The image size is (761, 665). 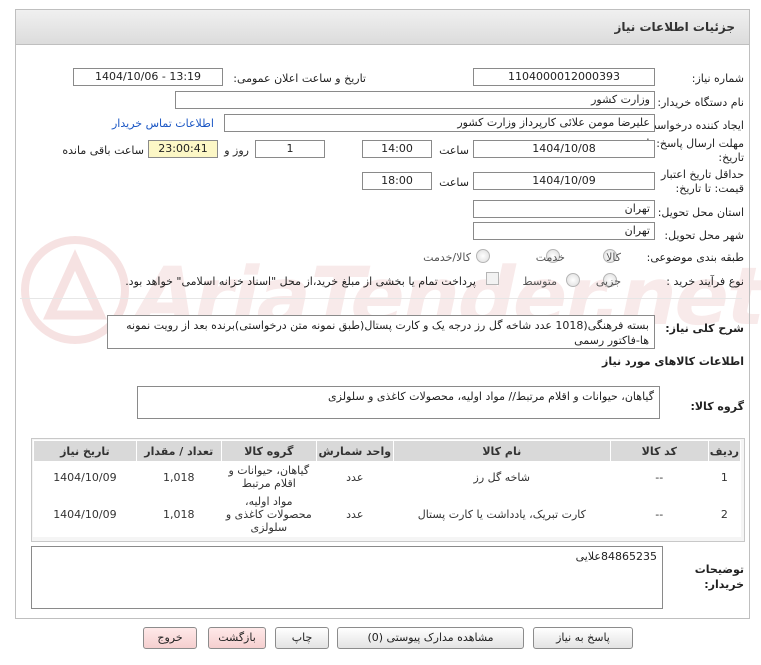 What do you see at coordinates (236, 150) in the screenshot?
I see `days-label: روز و` at bounding box center [236, 150].